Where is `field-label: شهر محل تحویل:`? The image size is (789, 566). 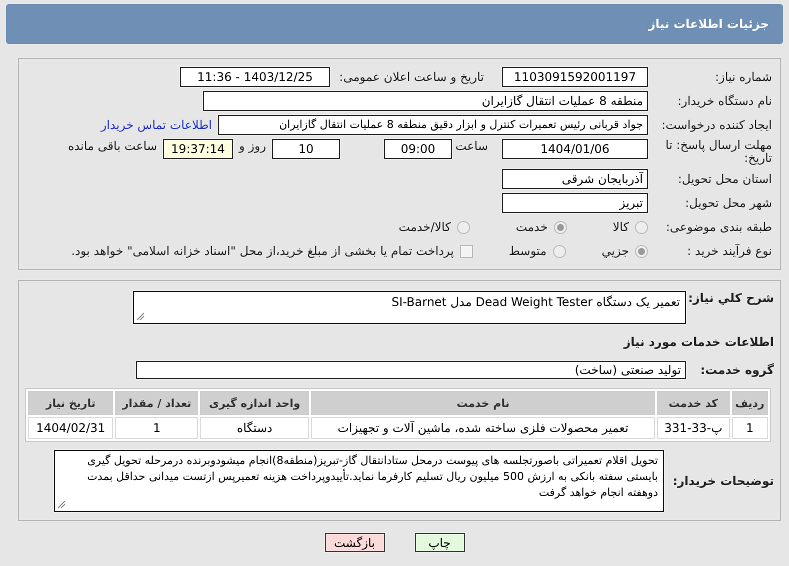
field-label: شهر محل تحویل: is located at coordinates (728, 203).